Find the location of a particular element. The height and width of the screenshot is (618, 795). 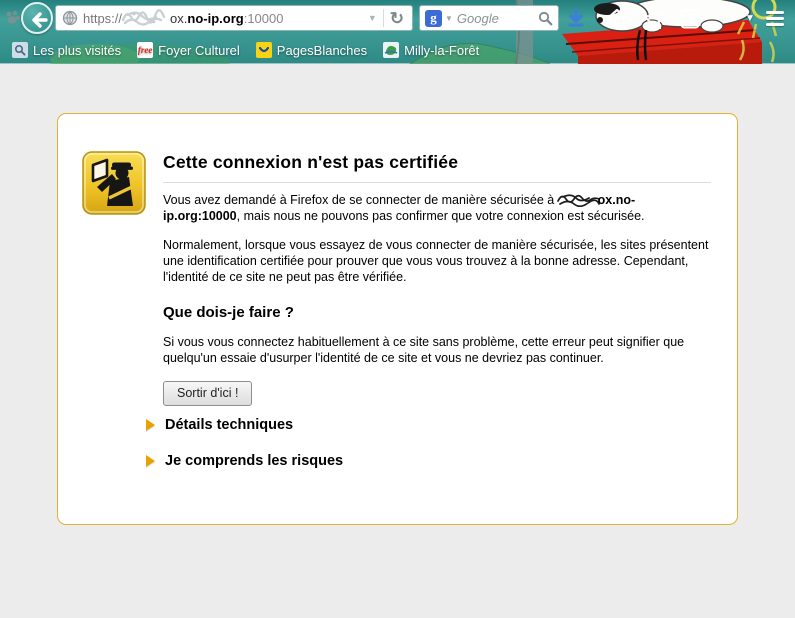

back-button is located at coordinates (37, 18).